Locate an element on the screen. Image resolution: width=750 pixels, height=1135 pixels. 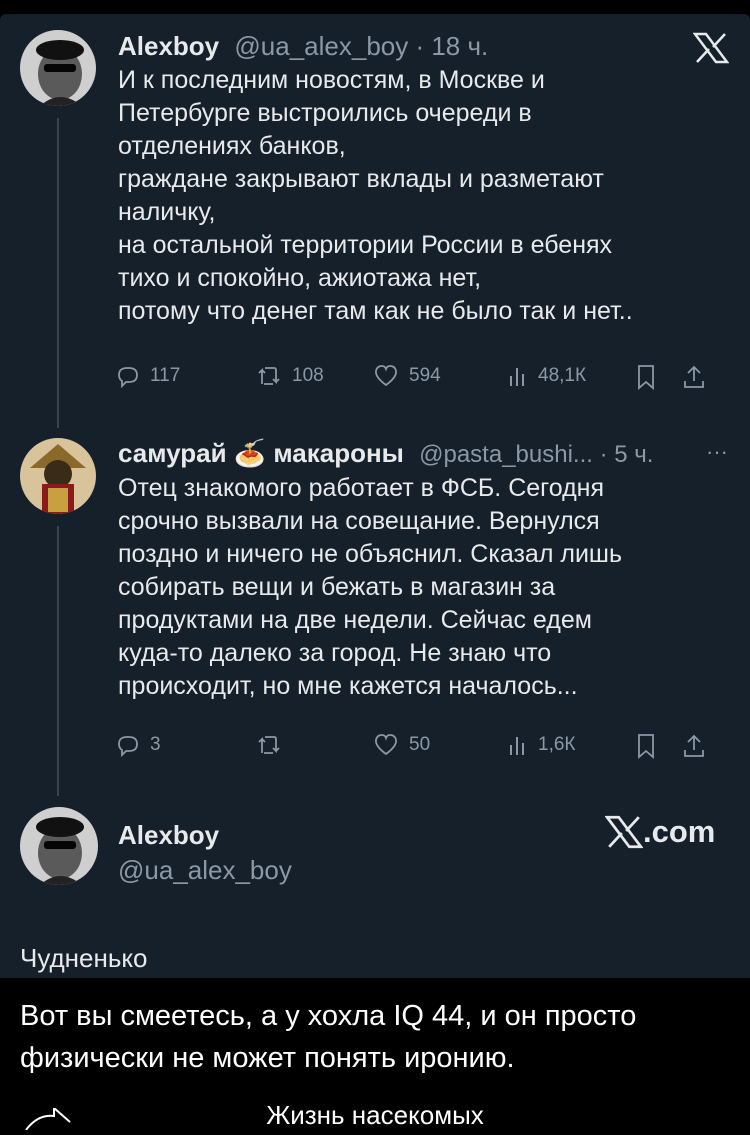
reply-button: 3 is located at coordinates (138, 745).